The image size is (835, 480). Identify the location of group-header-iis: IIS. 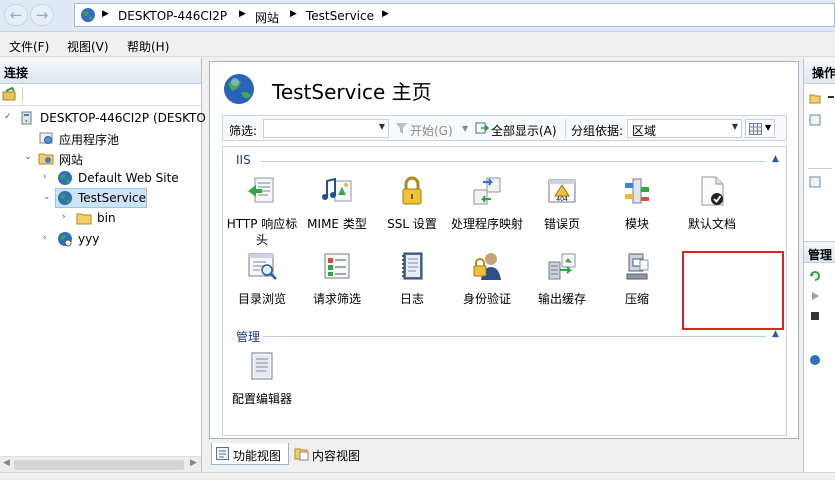
(243, 160).